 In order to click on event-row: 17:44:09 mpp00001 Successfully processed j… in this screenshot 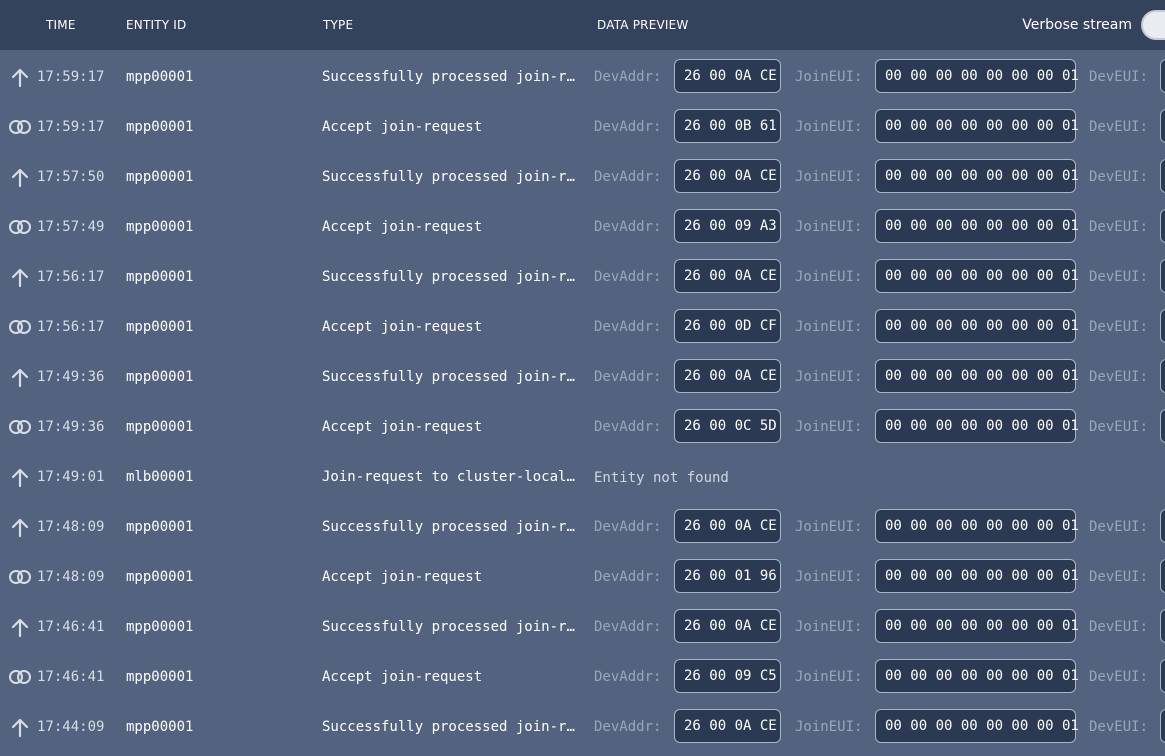, I will do `click(582, 727)`.